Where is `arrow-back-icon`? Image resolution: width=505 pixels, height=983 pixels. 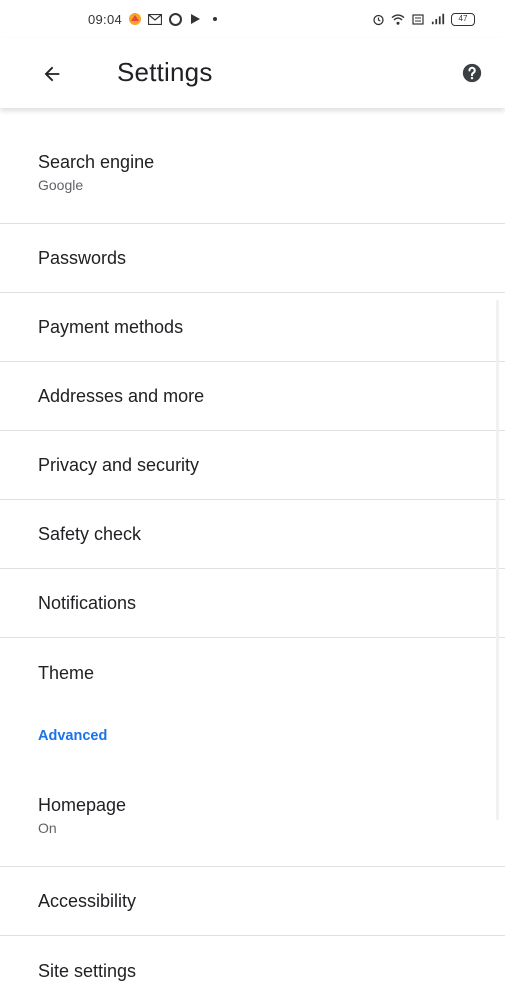 arrow-back-icon is located at coordinates (52, 74).